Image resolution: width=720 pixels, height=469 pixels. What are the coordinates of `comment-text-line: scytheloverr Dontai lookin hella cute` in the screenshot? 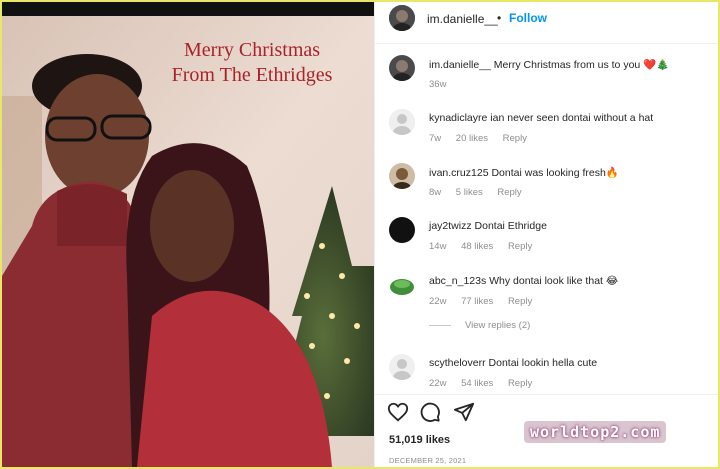 It's located at (513, 363).